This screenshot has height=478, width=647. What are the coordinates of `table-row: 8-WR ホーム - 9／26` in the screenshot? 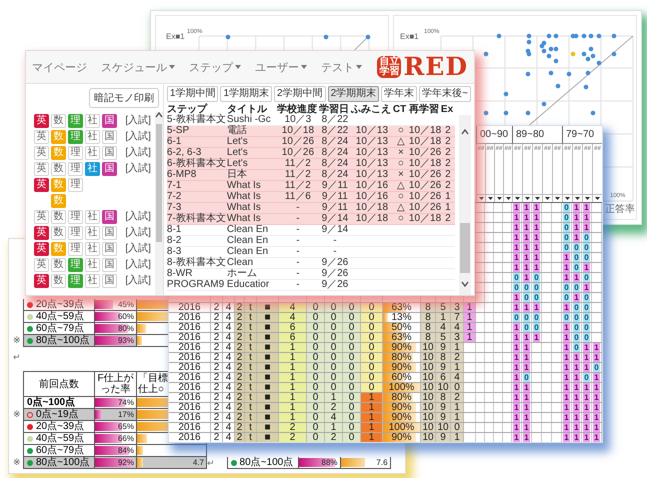 It's located at (310, 274).